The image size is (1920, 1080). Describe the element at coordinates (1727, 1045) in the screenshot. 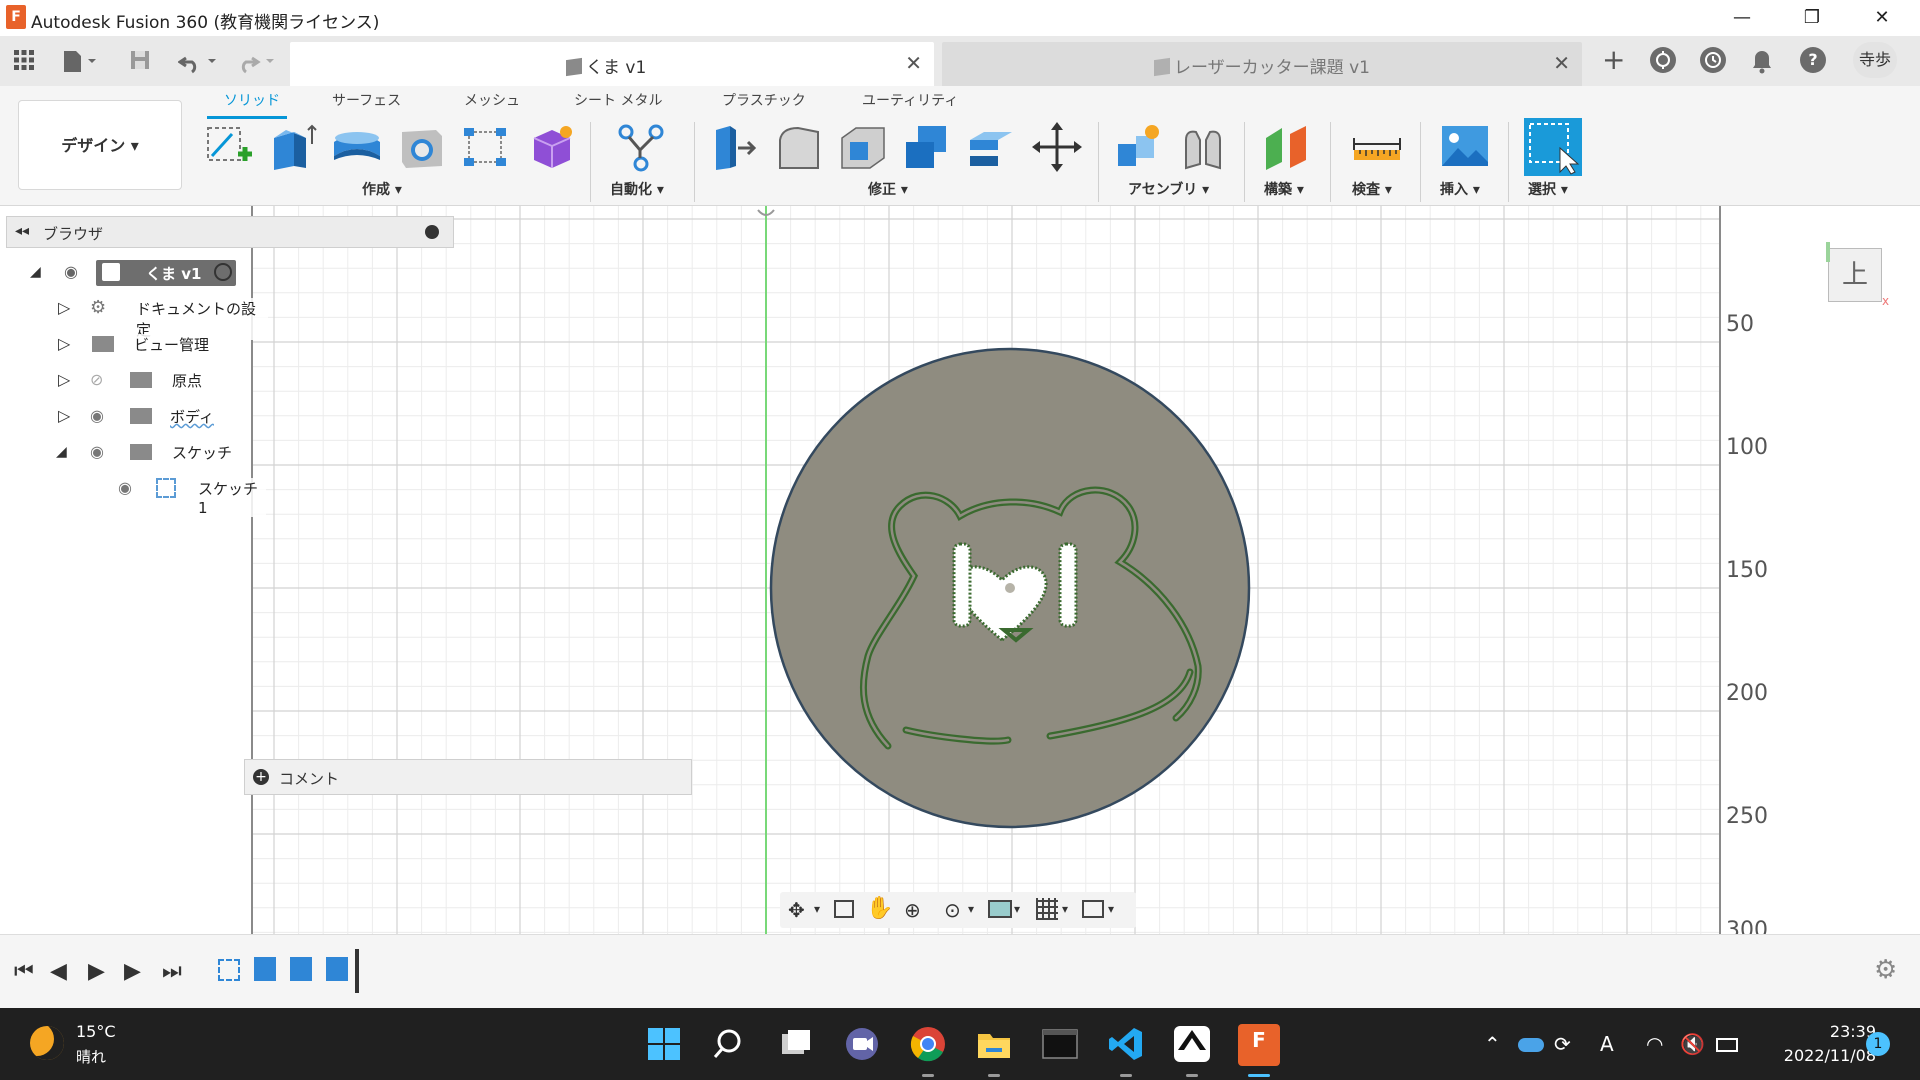

I see `battery-icon` at that location.